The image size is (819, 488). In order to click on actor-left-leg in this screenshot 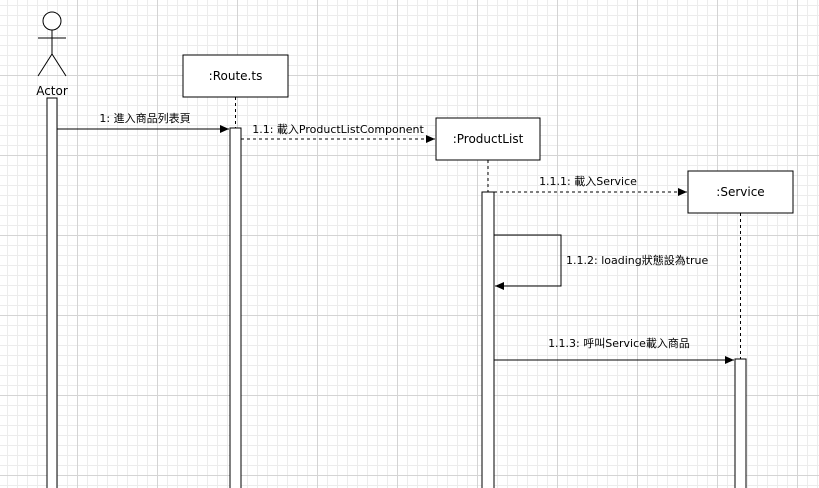, I will do `click(45, 65)`.